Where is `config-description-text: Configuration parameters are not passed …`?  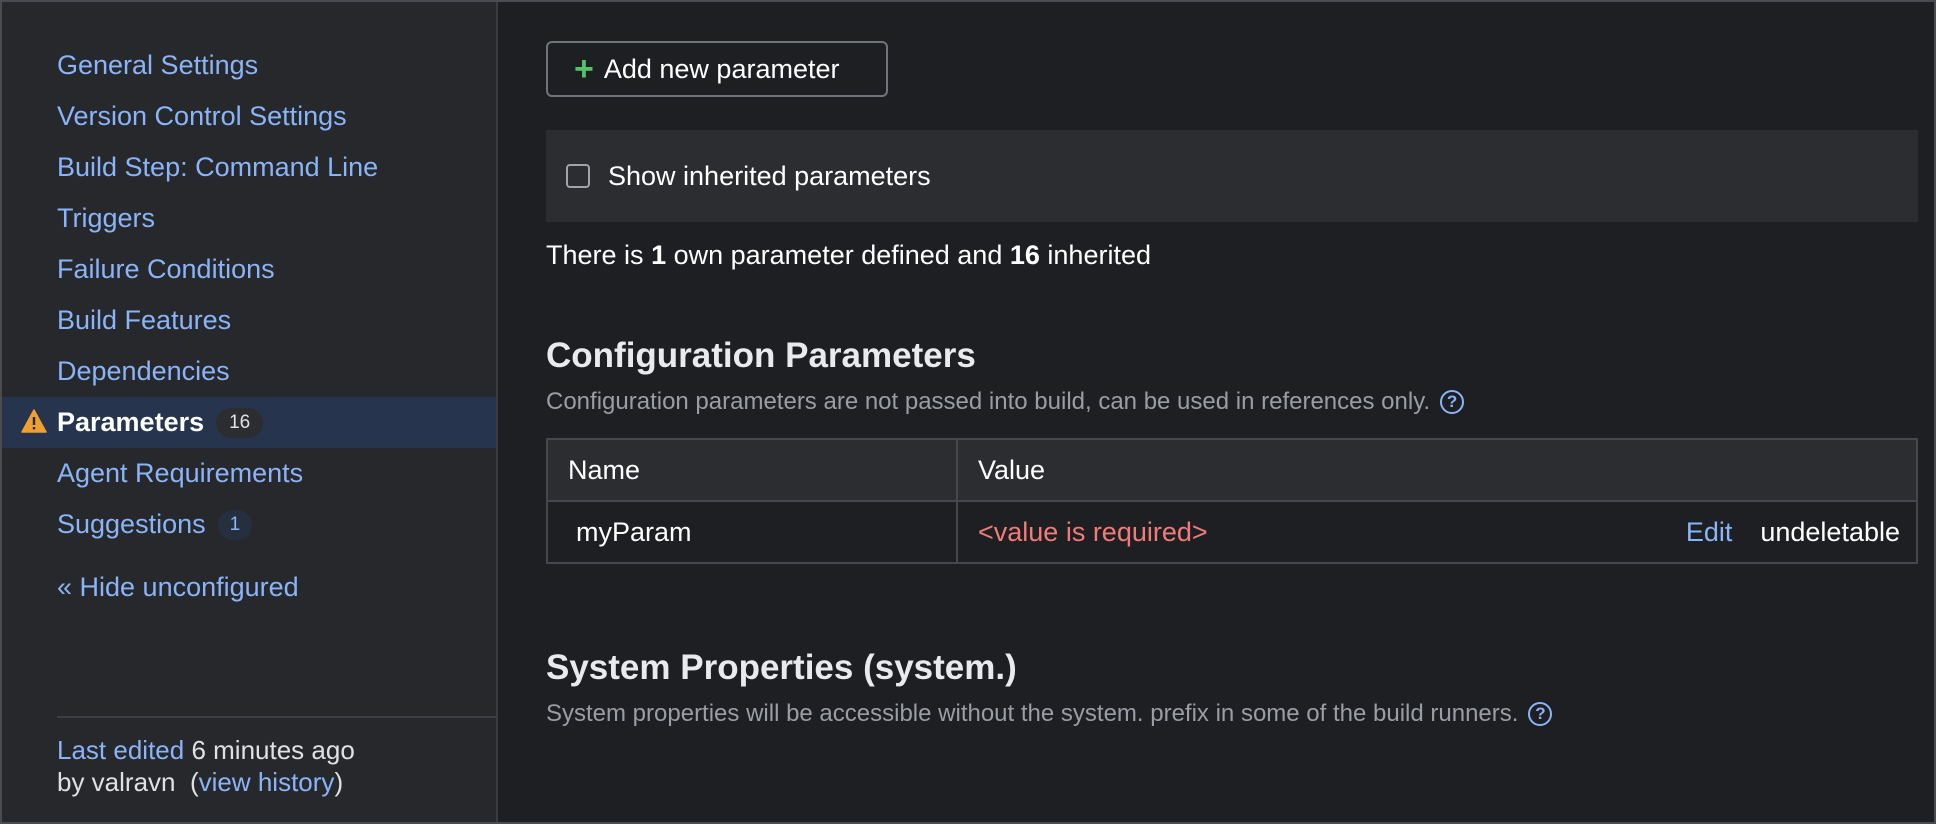 config-description-text: Configuration parameters are not passed … is located at coordinates (988, 401).